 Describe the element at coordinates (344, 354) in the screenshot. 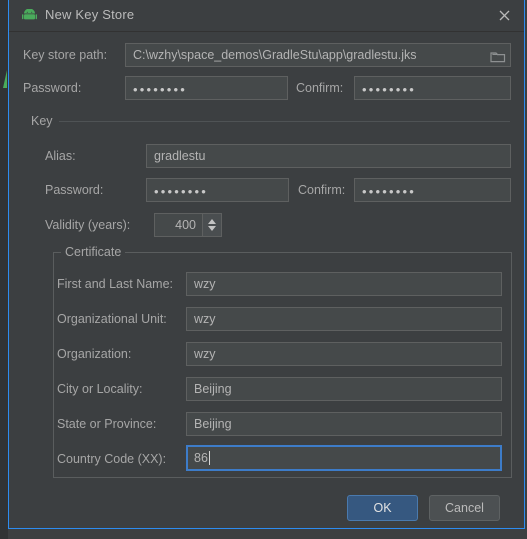

I see `certificate-organization-input: wzy` at that location.